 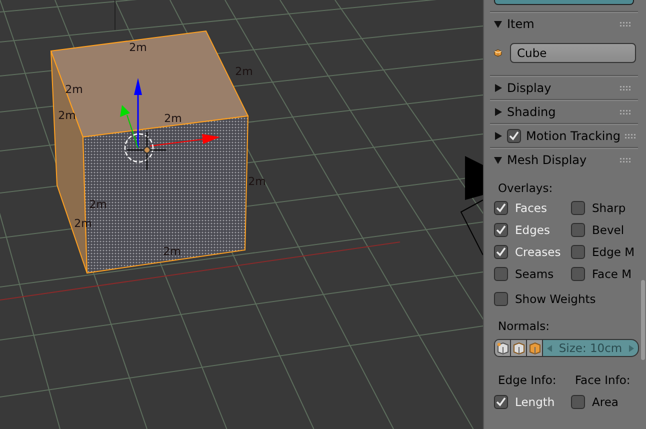 What do you see at coordinates (549, 348) in the screenshot?
I see `left-arrow-icon` at bounding box center [549, 348].